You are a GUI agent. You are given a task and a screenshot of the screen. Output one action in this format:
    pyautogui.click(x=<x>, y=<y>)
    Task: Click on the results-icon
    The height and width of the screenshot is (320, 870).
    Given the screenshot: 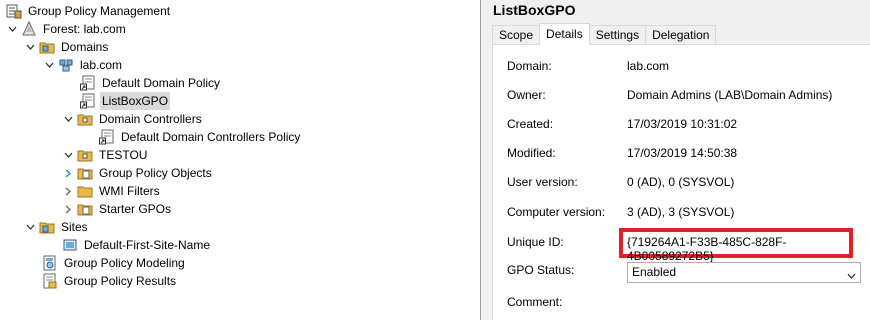 What is the action you would take?
    pyautogui.click(x=50, y=281)
    